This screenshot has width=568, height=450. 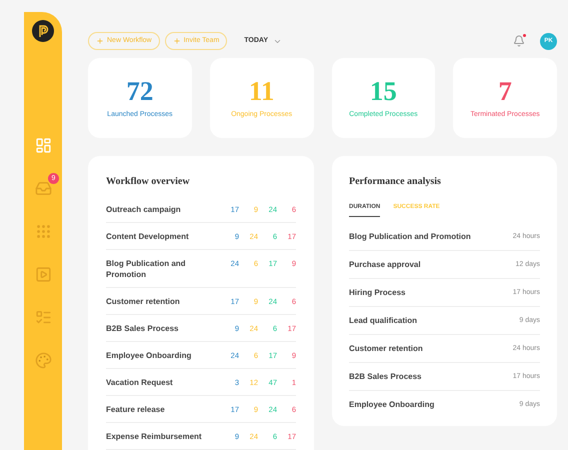 I want to click on process-name: Customer retention, so click(x=386, y=348).